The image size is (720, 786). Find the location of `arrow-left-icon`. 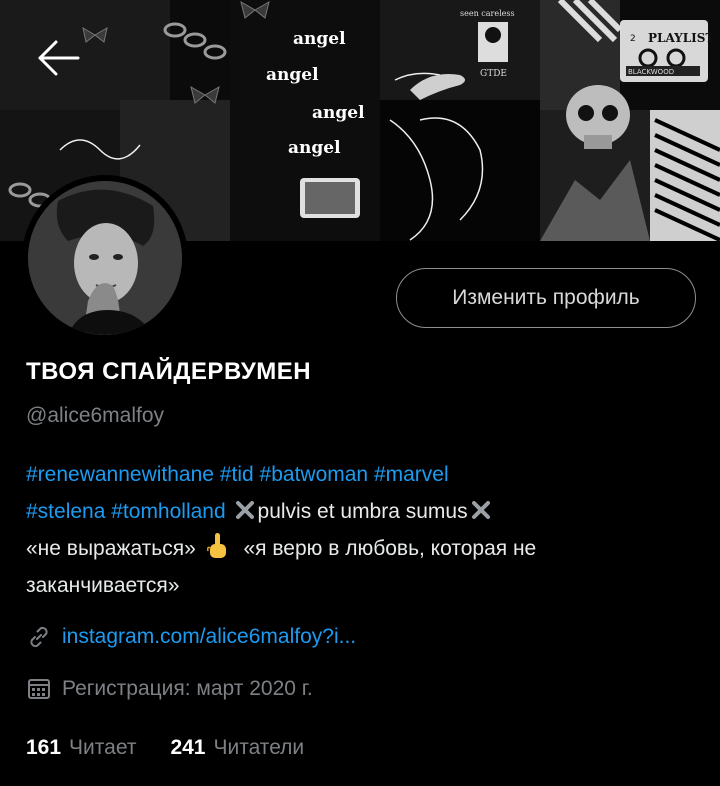

arrow-left-icon is located at coordinates (59, 58).